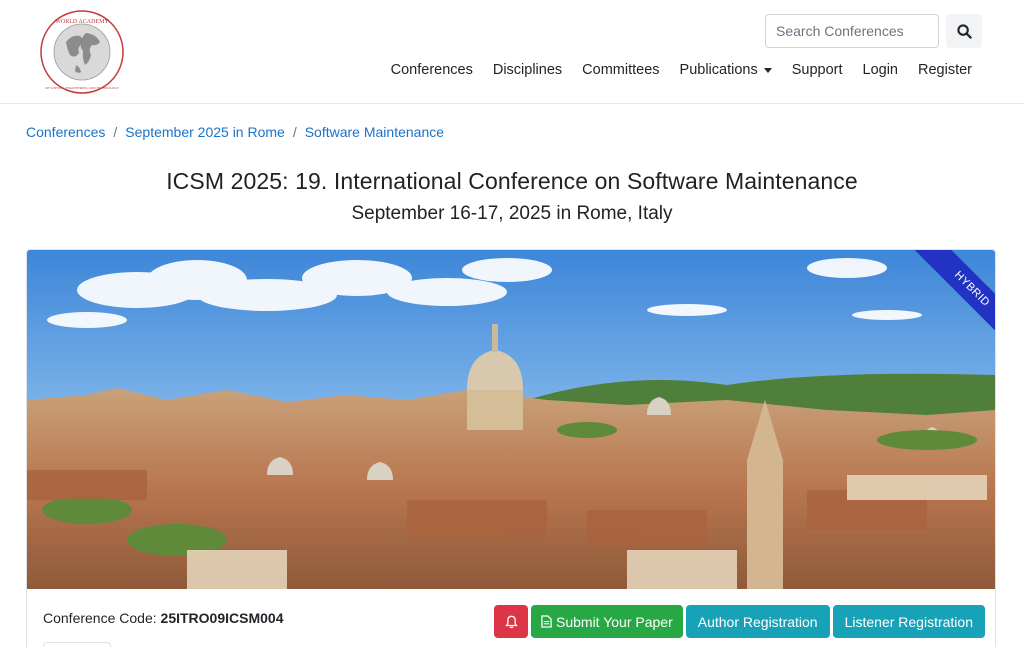  I want to click on search-button, so click(964, 31).